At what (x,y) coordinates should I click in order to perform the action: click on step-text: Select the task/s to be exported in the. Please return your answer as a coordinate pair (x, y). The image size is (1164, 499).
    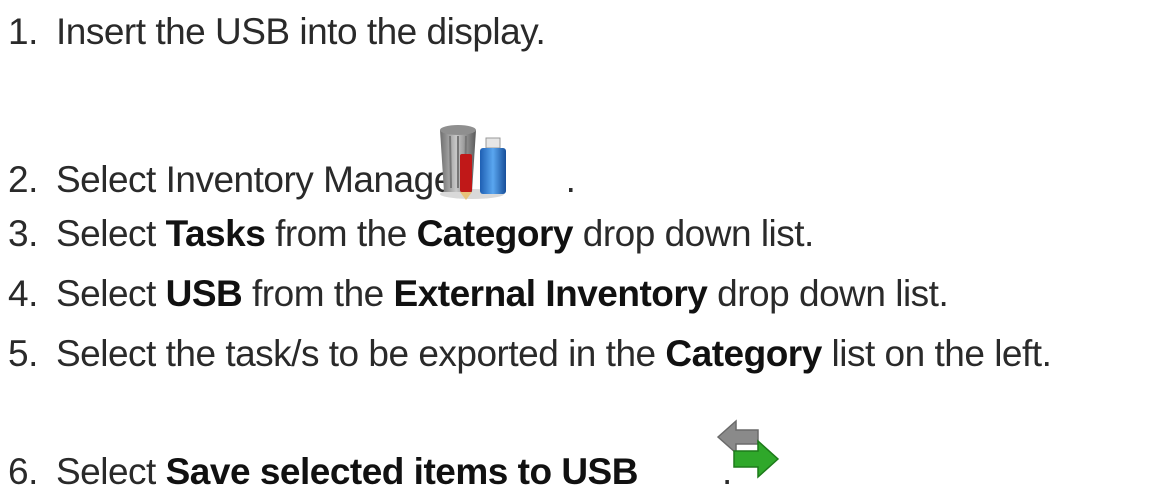
    Looking at the image, I should click on (361, 353).